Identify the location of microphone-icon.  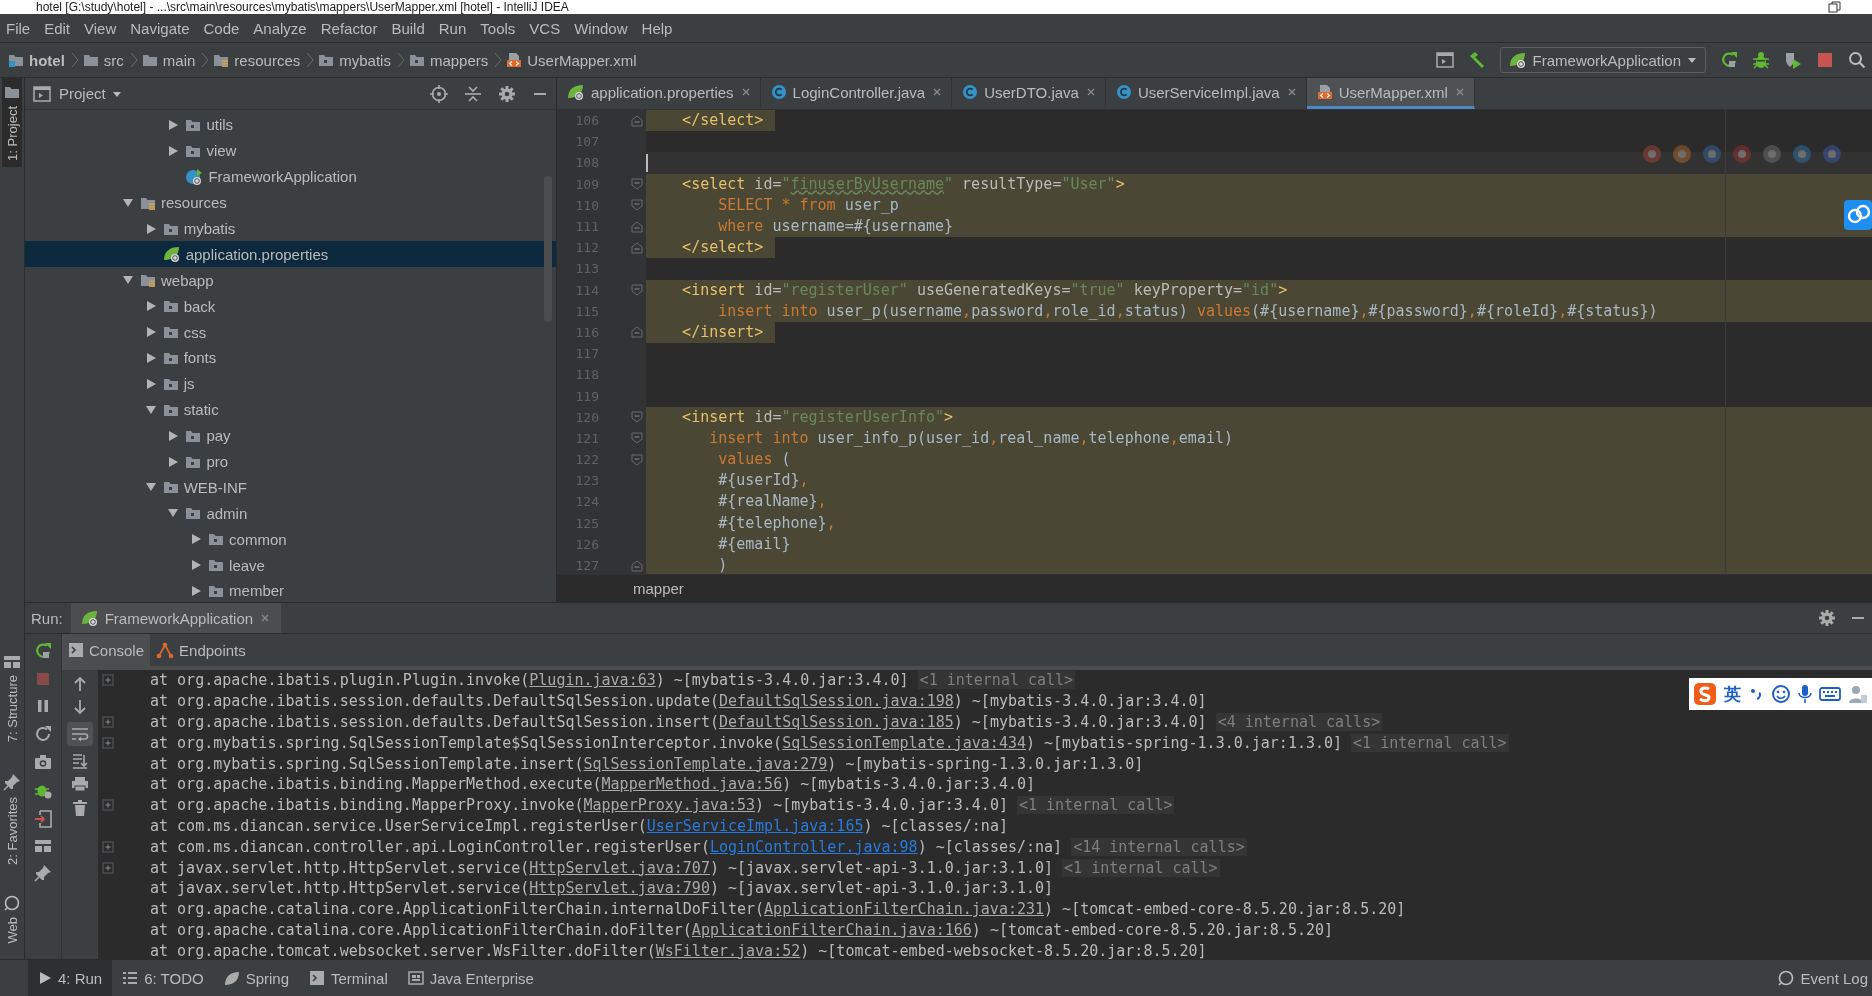
(1805, 694).